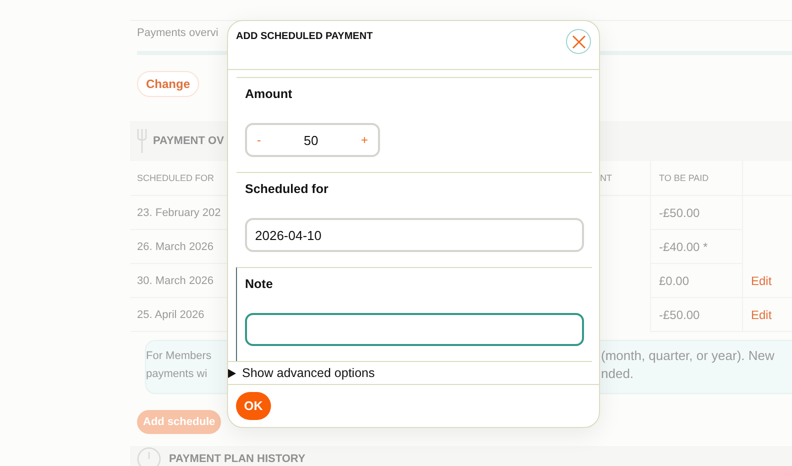 Image resolution: width=792 pixels, height=466 pixels. What do you see at coordinates (414, 235) in the screenshot?
I see `input-field: 2026-04-10` at bounding box center [414, 235].